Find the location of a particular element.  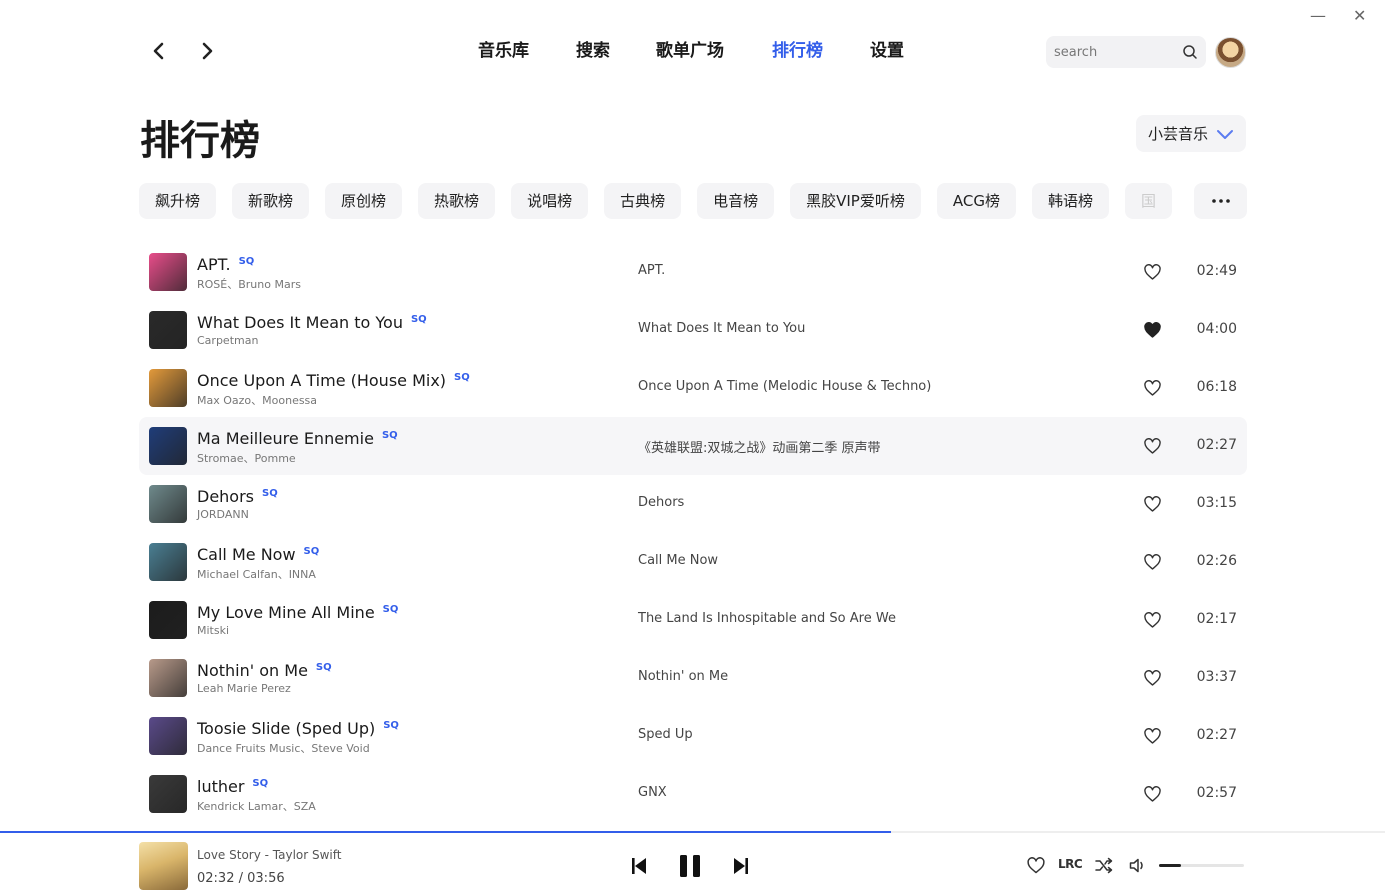

song-title: My Love Mine All Mine SQ is located at coordinates (297, 612).